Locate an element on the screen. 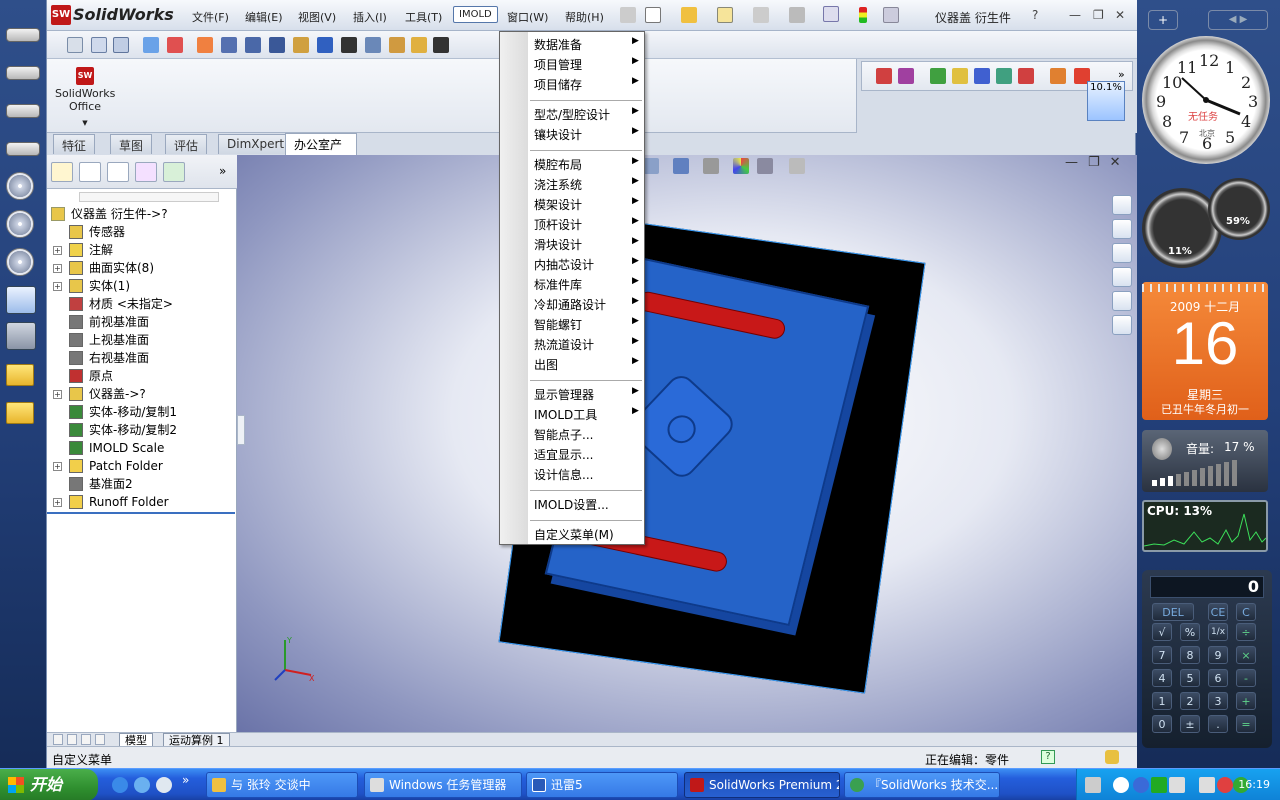  imold-menu-item: IMOLD工具 ▶ is located at coordinates (586, 414).